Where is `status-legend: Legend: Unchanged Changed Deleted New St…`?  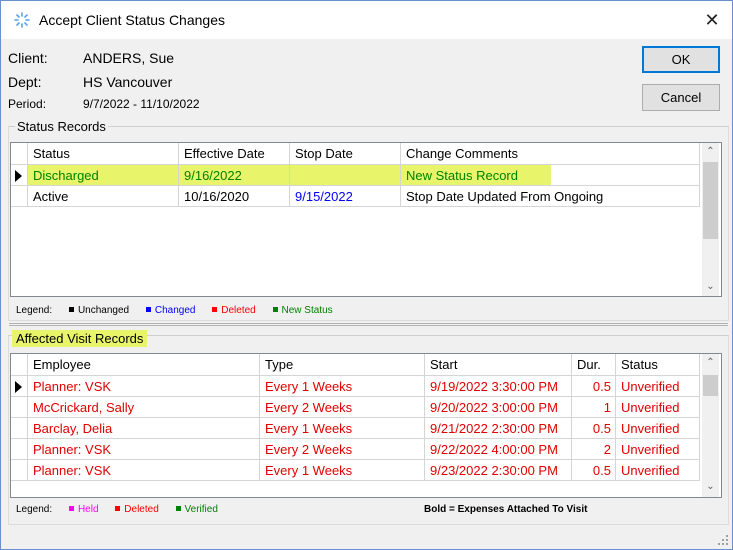 status-legend: Legend: Unchanged Changed Deleted New St… is located at coordinates (174, 310).